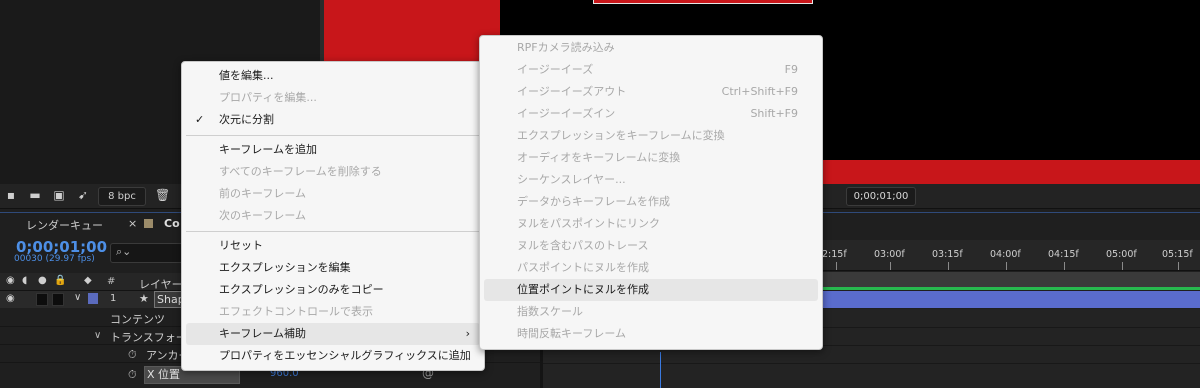  I want to click on selection-bounding-box, so click(703, 2).